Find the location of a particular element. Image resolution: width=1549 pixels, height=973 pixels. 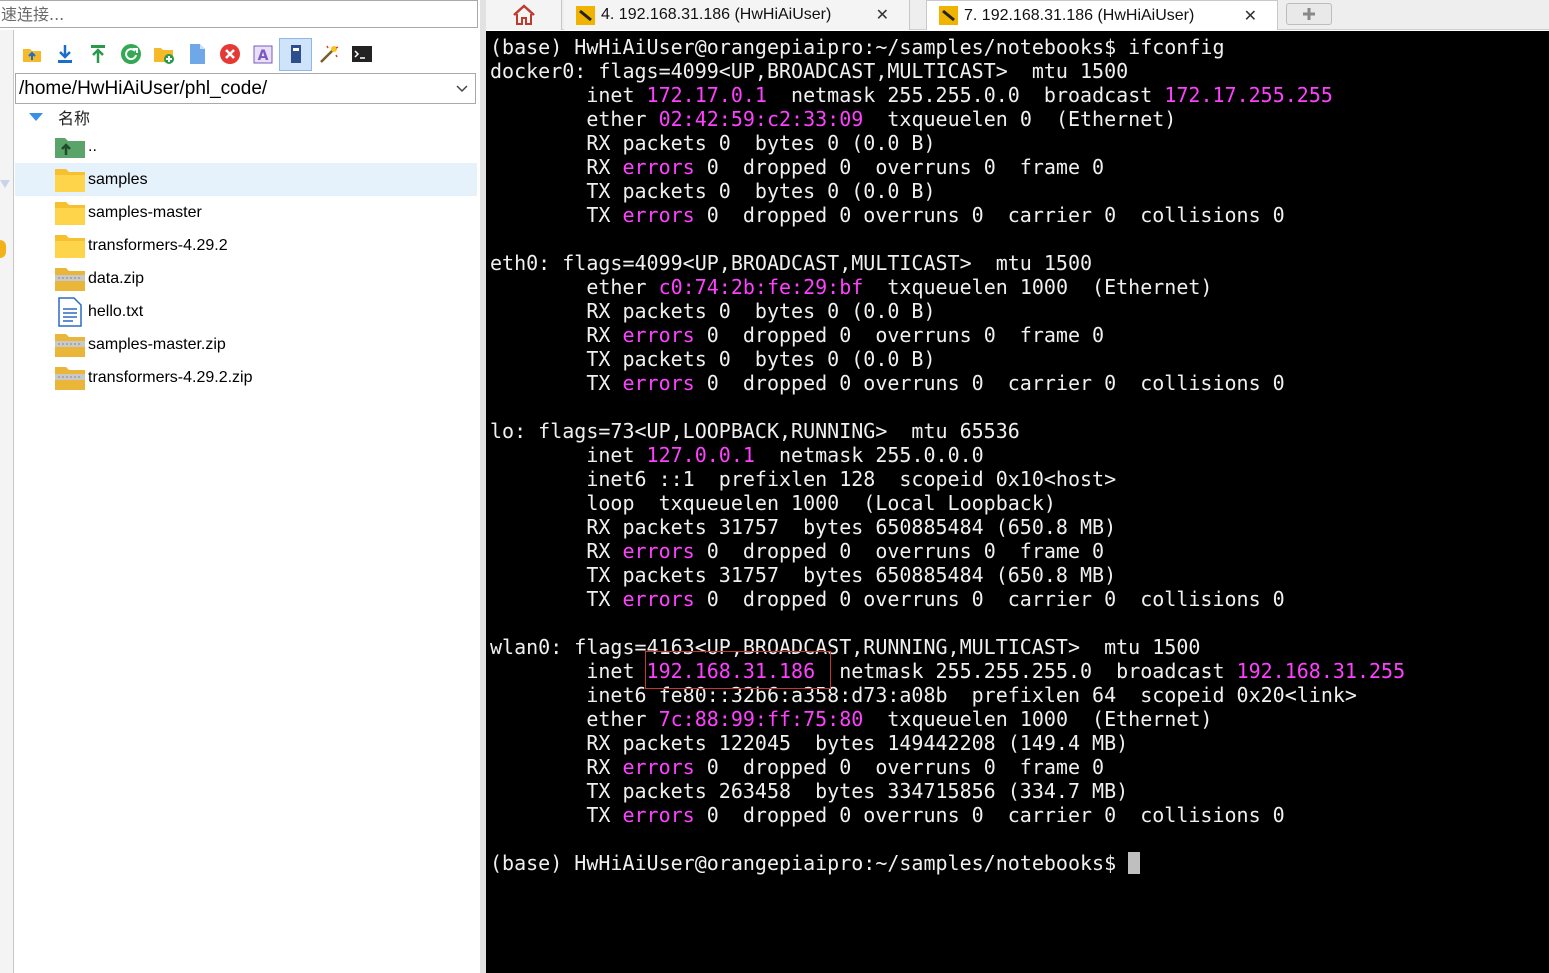

view-icon is located at coordinates (295, 54).